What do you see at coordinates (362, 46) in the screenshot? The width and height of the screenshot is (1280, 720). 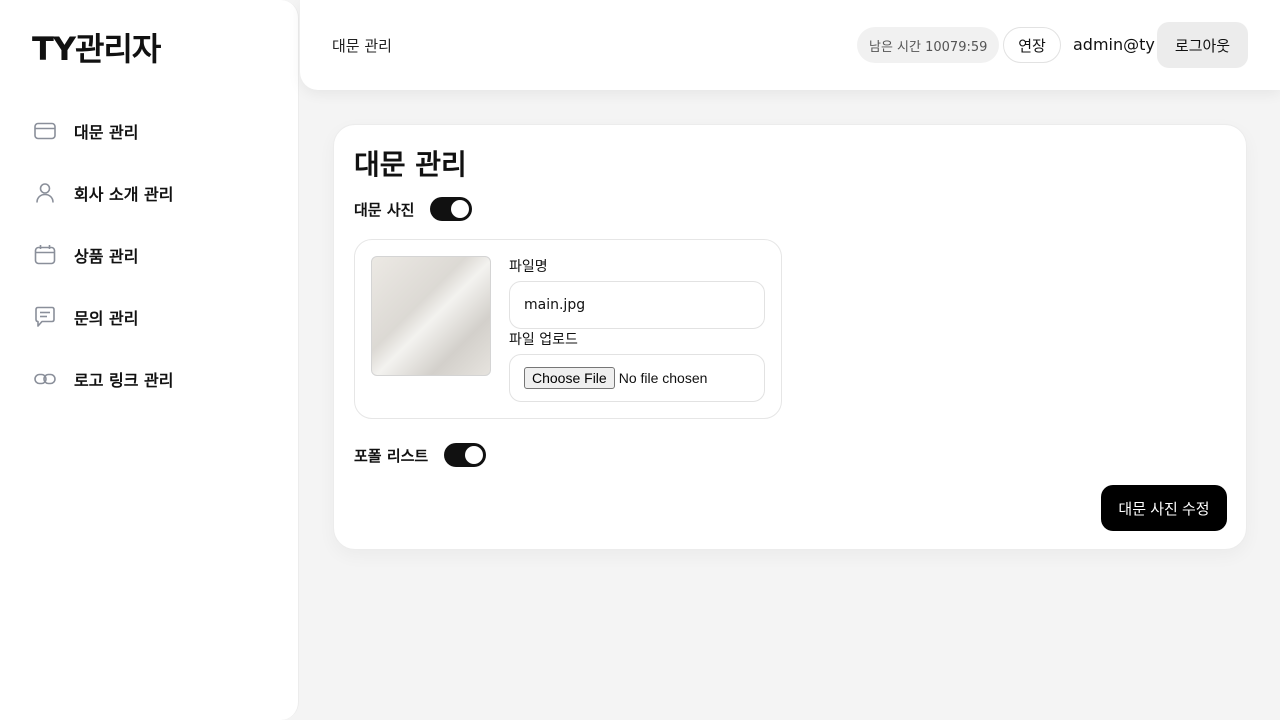 I see `breadcrumb: 대문 관리` at bounding box center [362, 46].